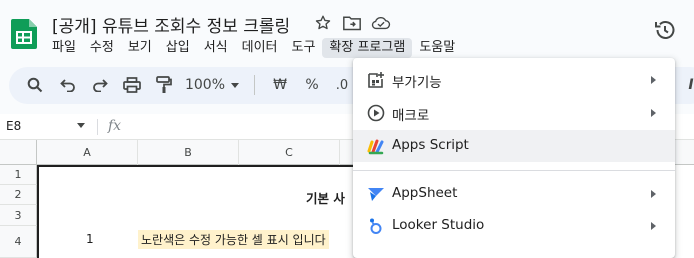 The image size is (694, 258). I want to click on editable-cell-legend: 노란색은 수정 가능한 셀 표시 입니다, so click(233, 239).